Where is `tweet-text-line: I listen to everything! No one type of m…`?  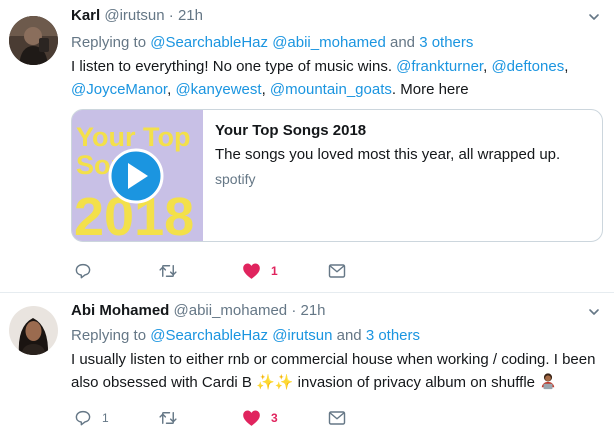 tweet-text-line: I listen to everything! No one type of m… is located at coordinates (319, 67).